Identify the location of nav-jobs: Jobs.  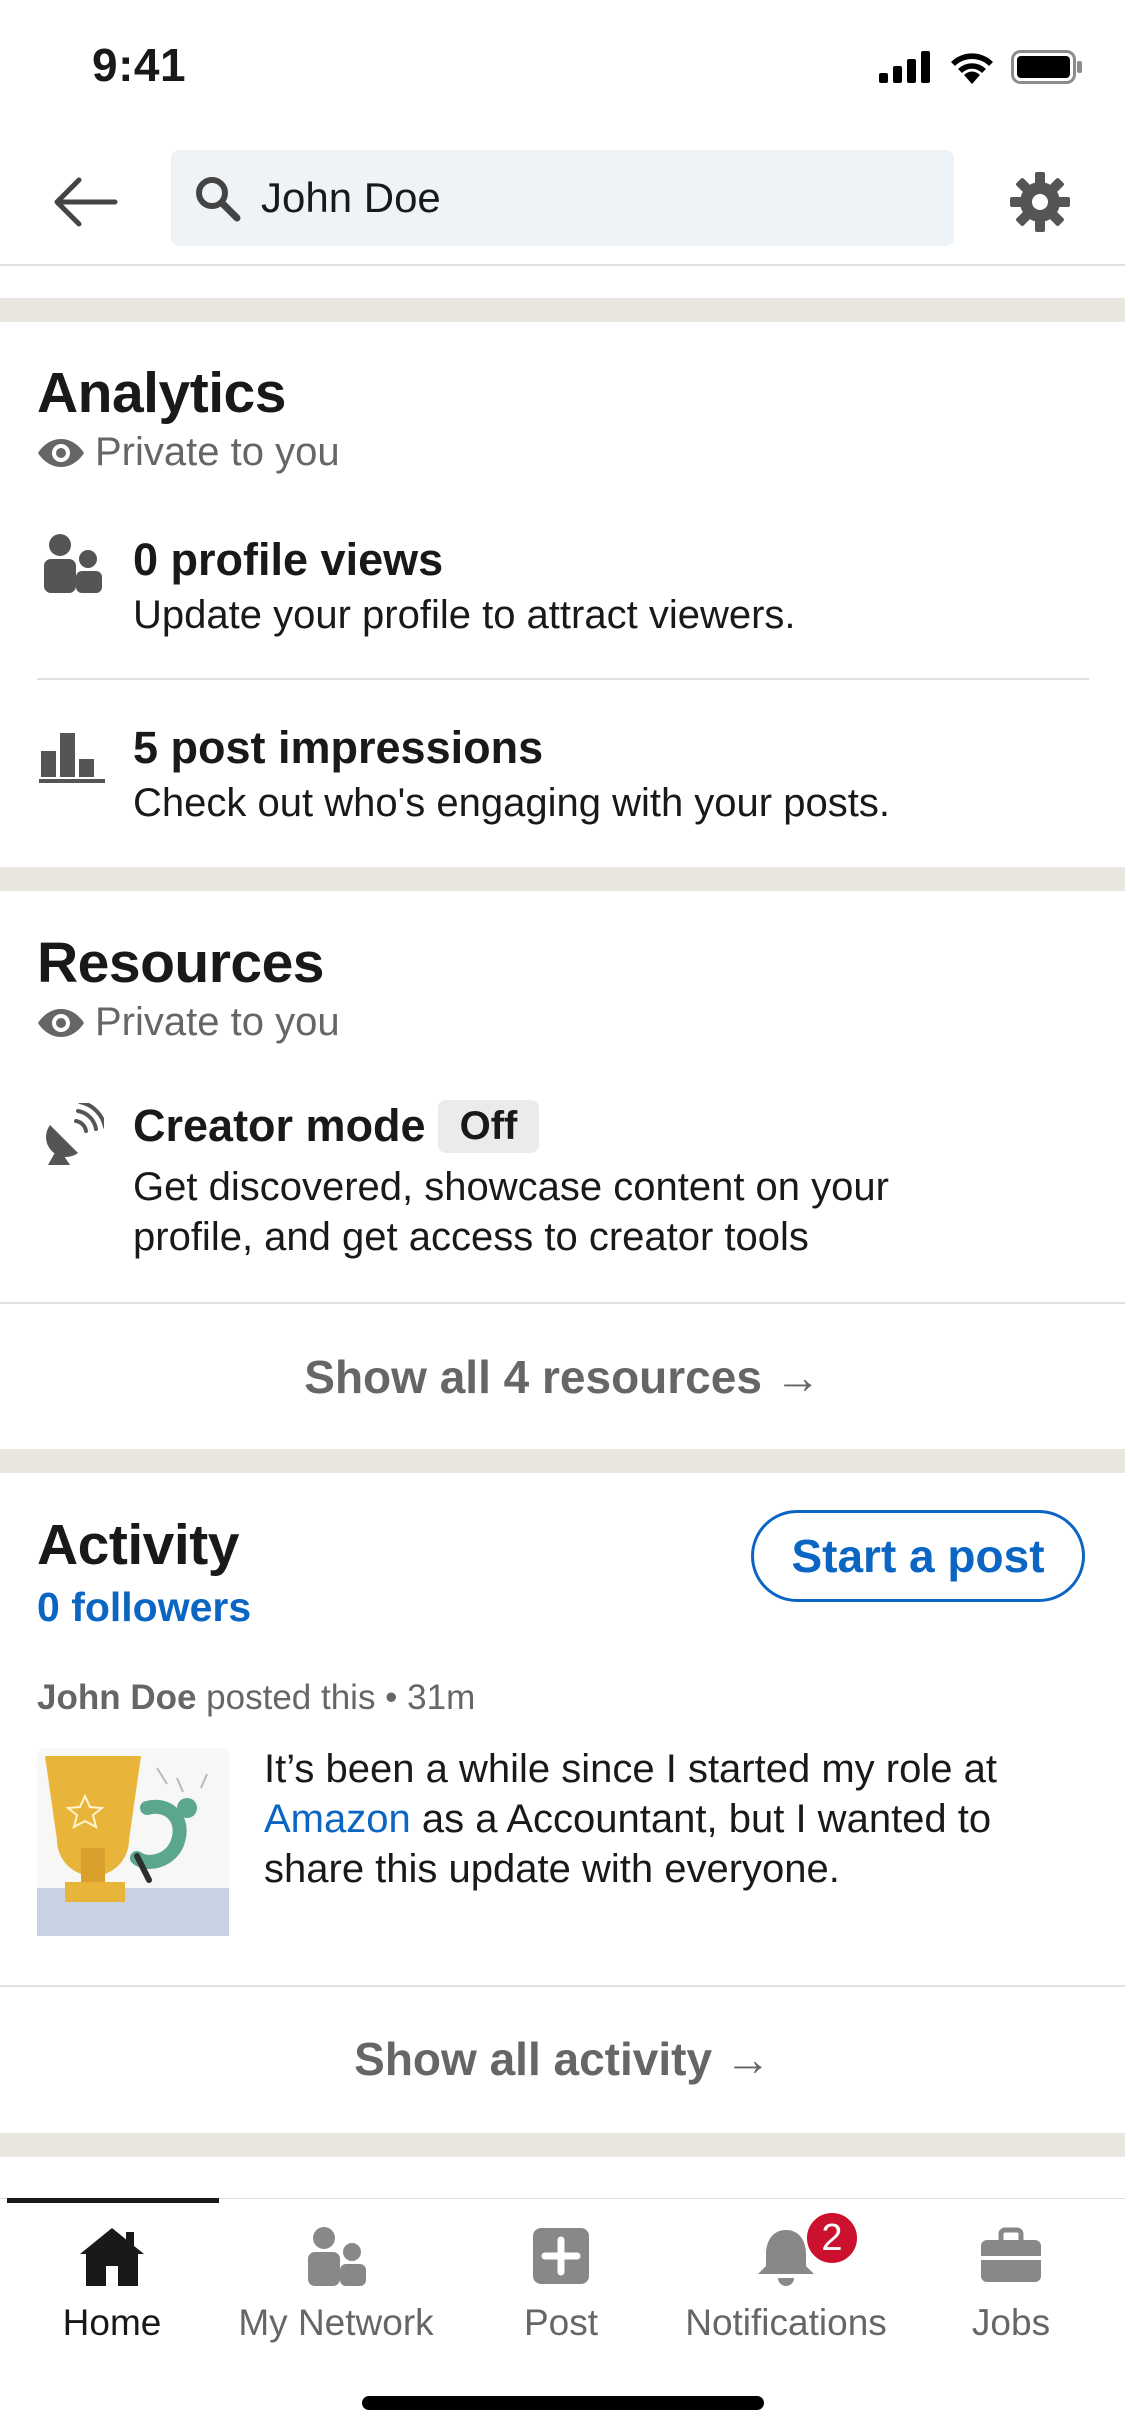
(1011, 2280).